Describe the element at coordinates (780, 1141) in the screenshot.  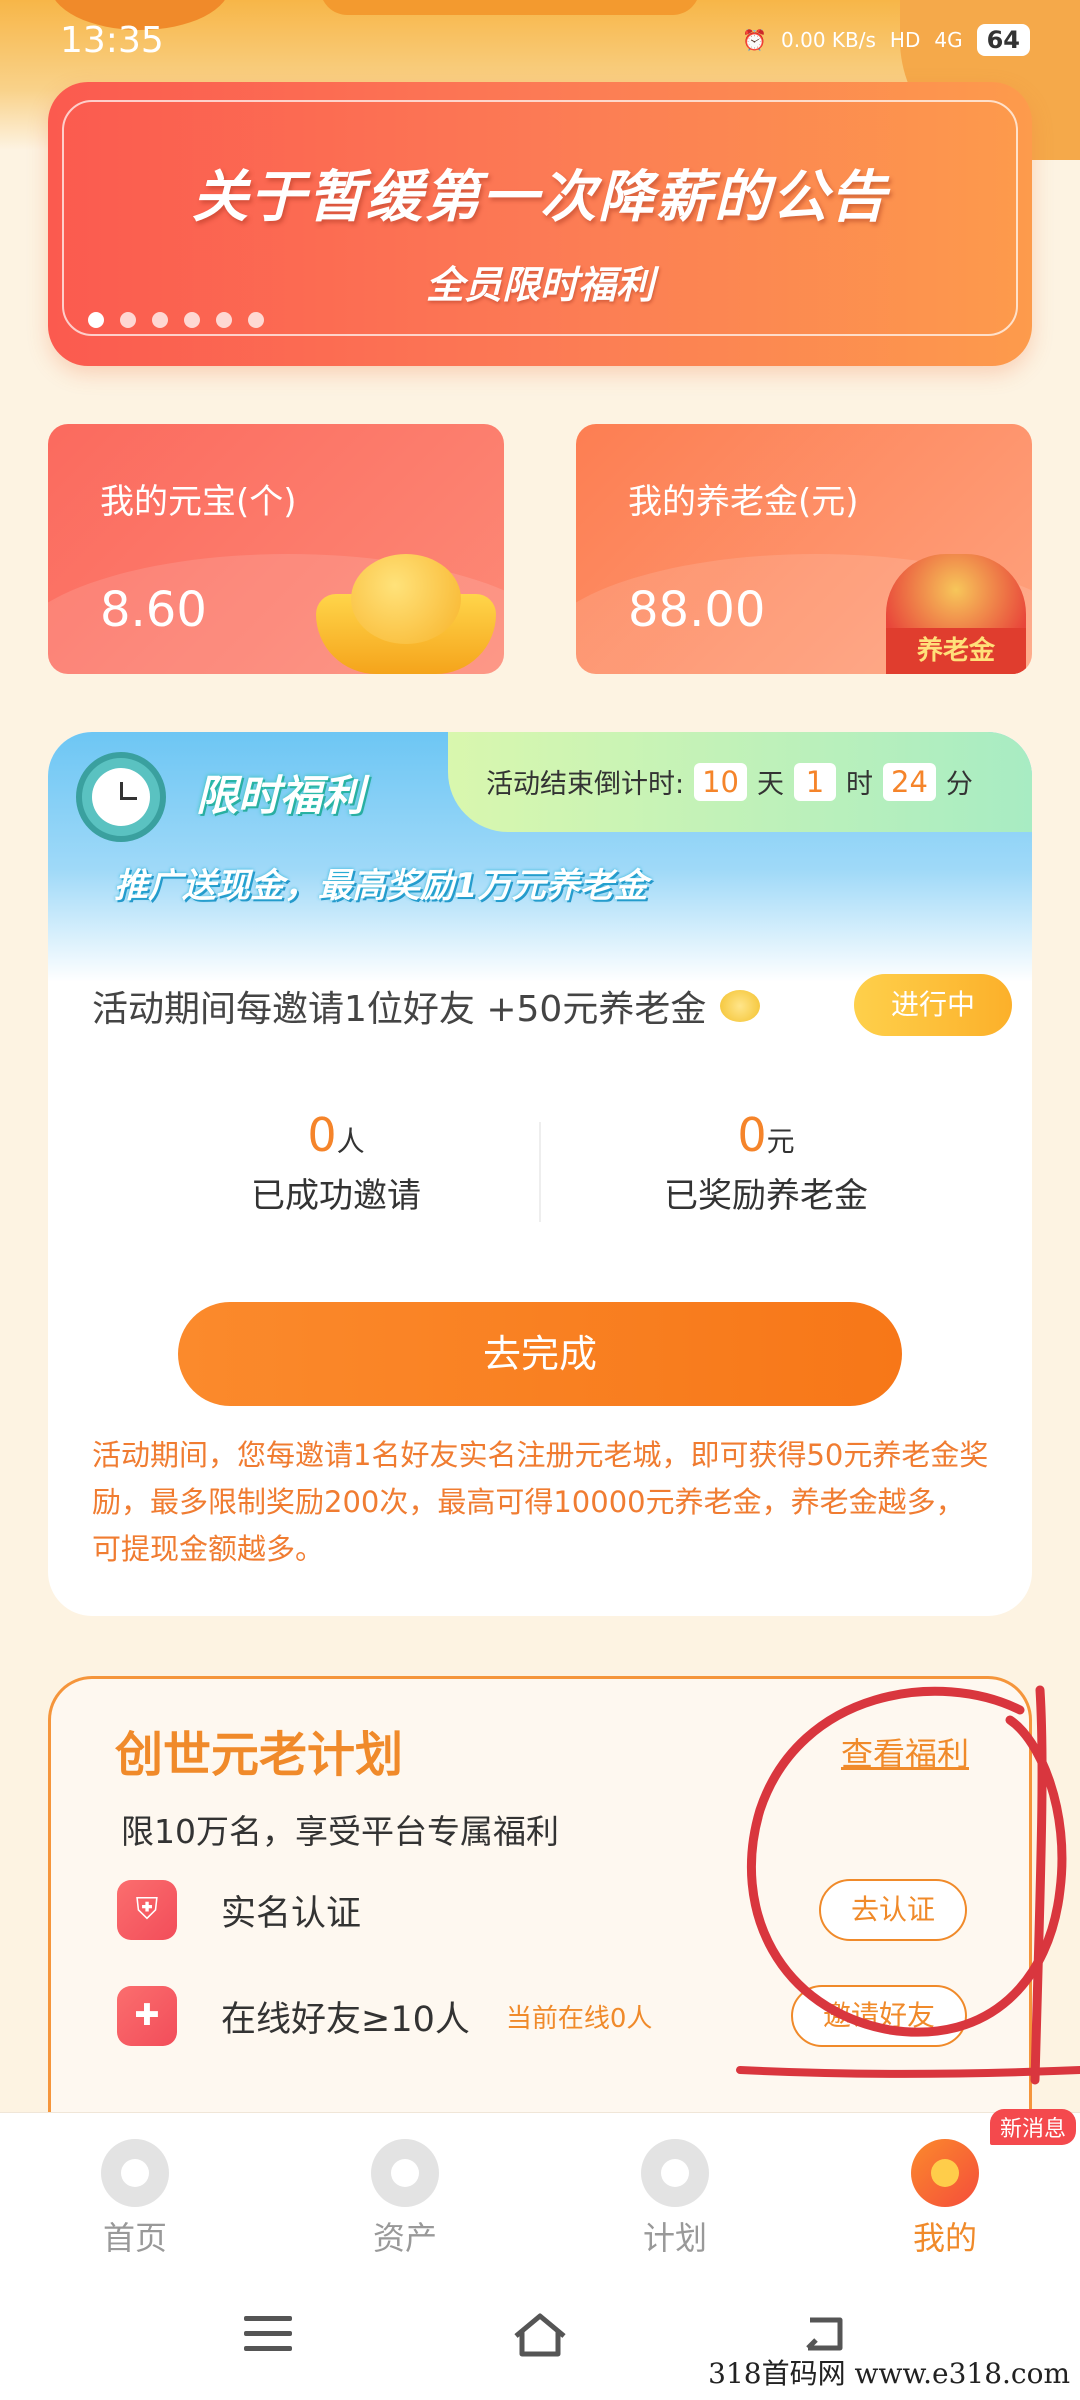
I see `reward-unit: 元` at that location.